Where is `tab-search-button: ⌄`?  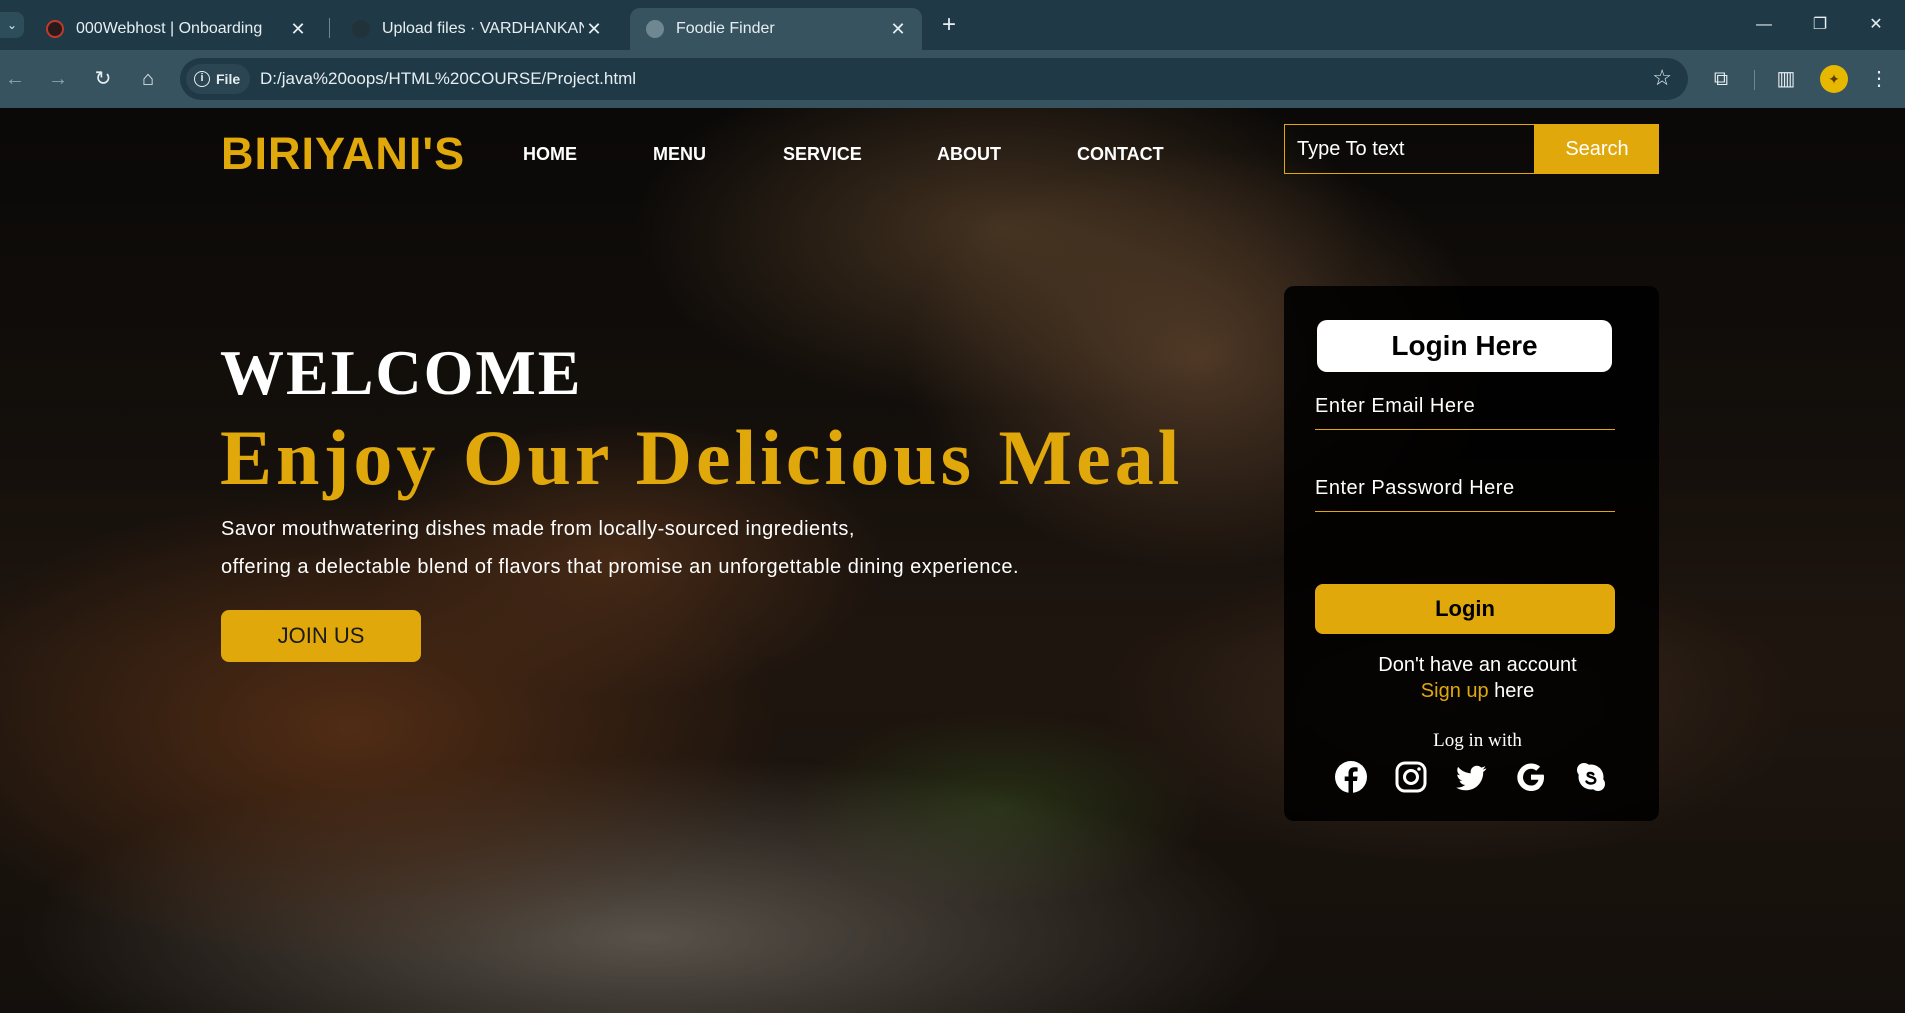
tab-search-button: ⌄ is located at coordinates (12, 25).